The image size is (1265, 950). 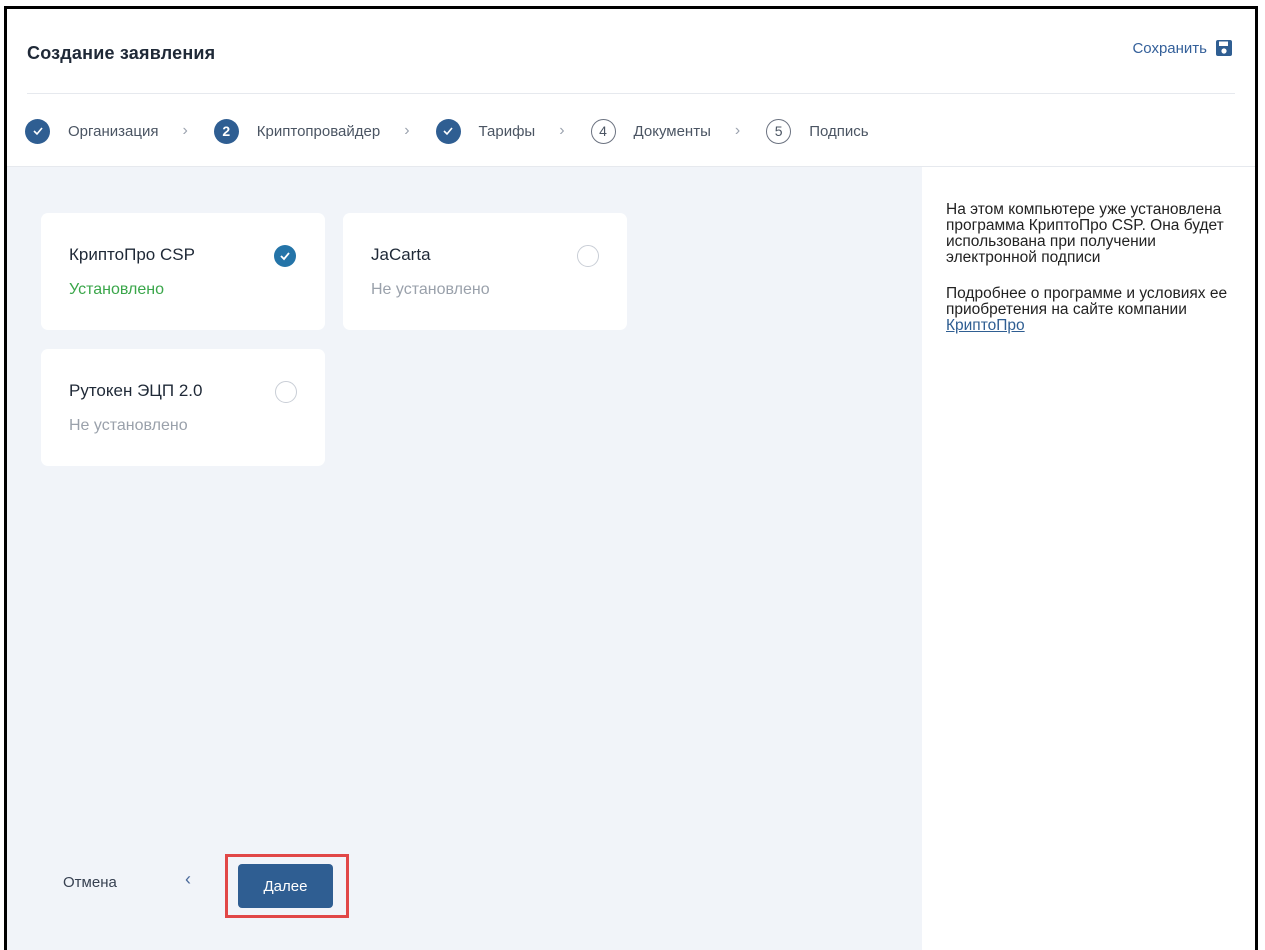 I want to click on step-label: Криптопровайдер, so click(x=318, y=131).